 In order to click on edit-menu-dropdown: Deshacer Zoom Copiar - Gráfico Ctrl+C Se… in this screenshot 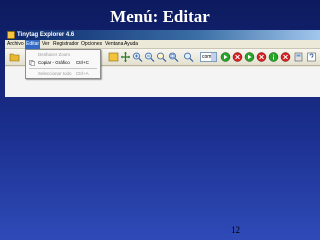, I will do `click(63, 64)`.